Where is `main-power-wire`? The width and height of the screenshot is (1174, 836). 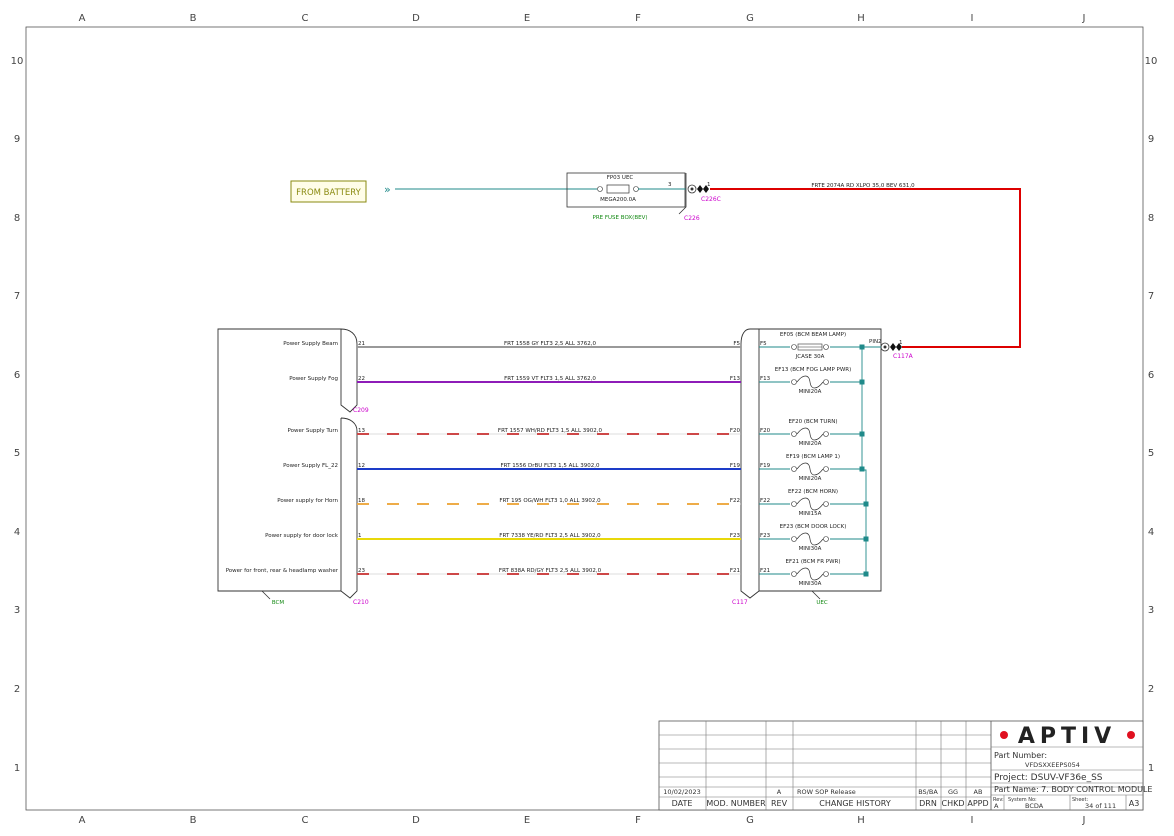 main-power-wire is located at coordinates (865, 268).